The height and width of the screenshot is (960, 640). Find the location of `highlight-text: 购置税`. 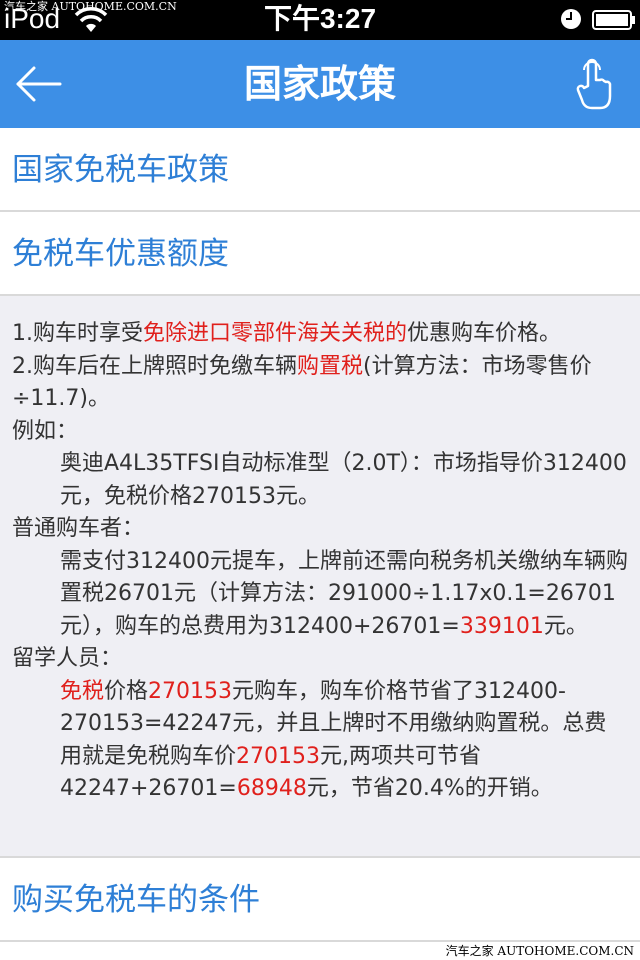

highlight-text: 购置税 is located at coordinates (330, 366).